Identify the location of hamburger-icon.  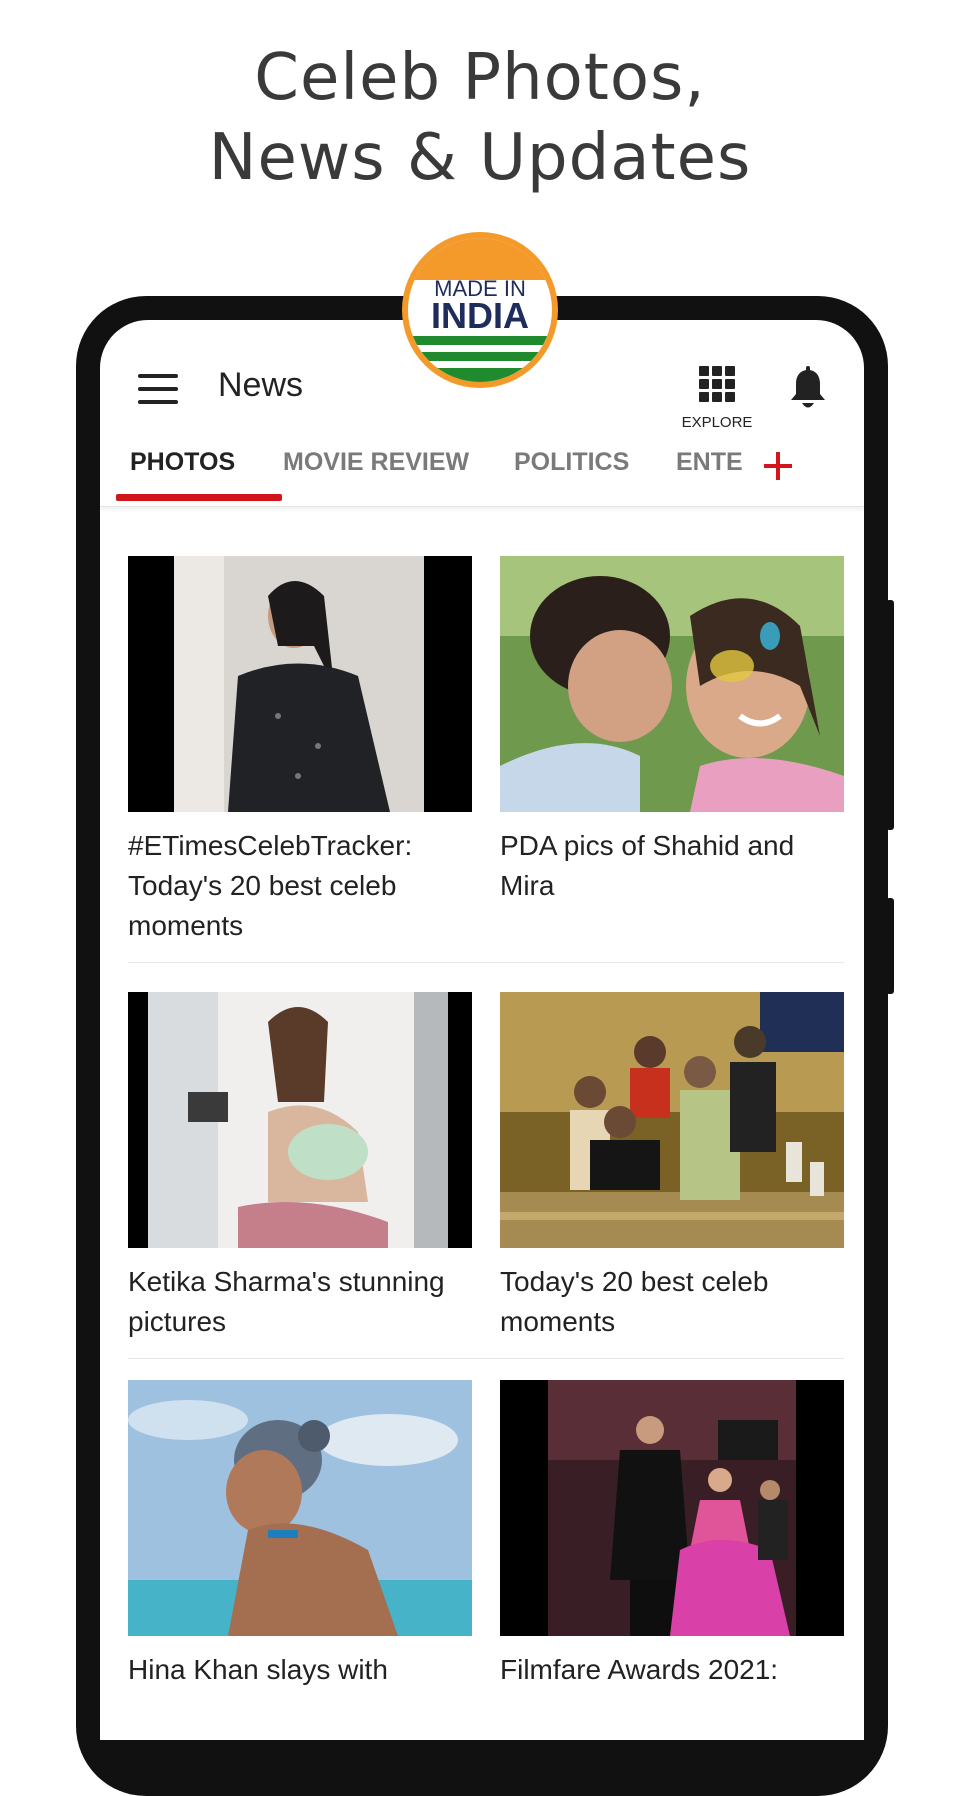
(158, 389).